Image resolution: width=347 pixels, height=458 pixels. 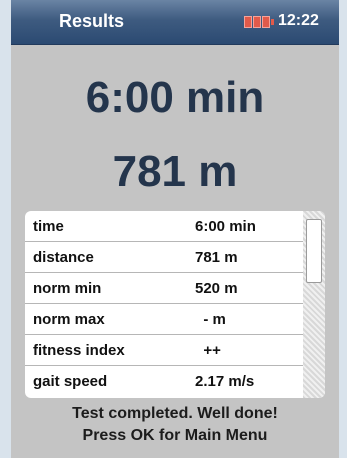 I want to click on row-label: norm min, so click(x=67, y=288).